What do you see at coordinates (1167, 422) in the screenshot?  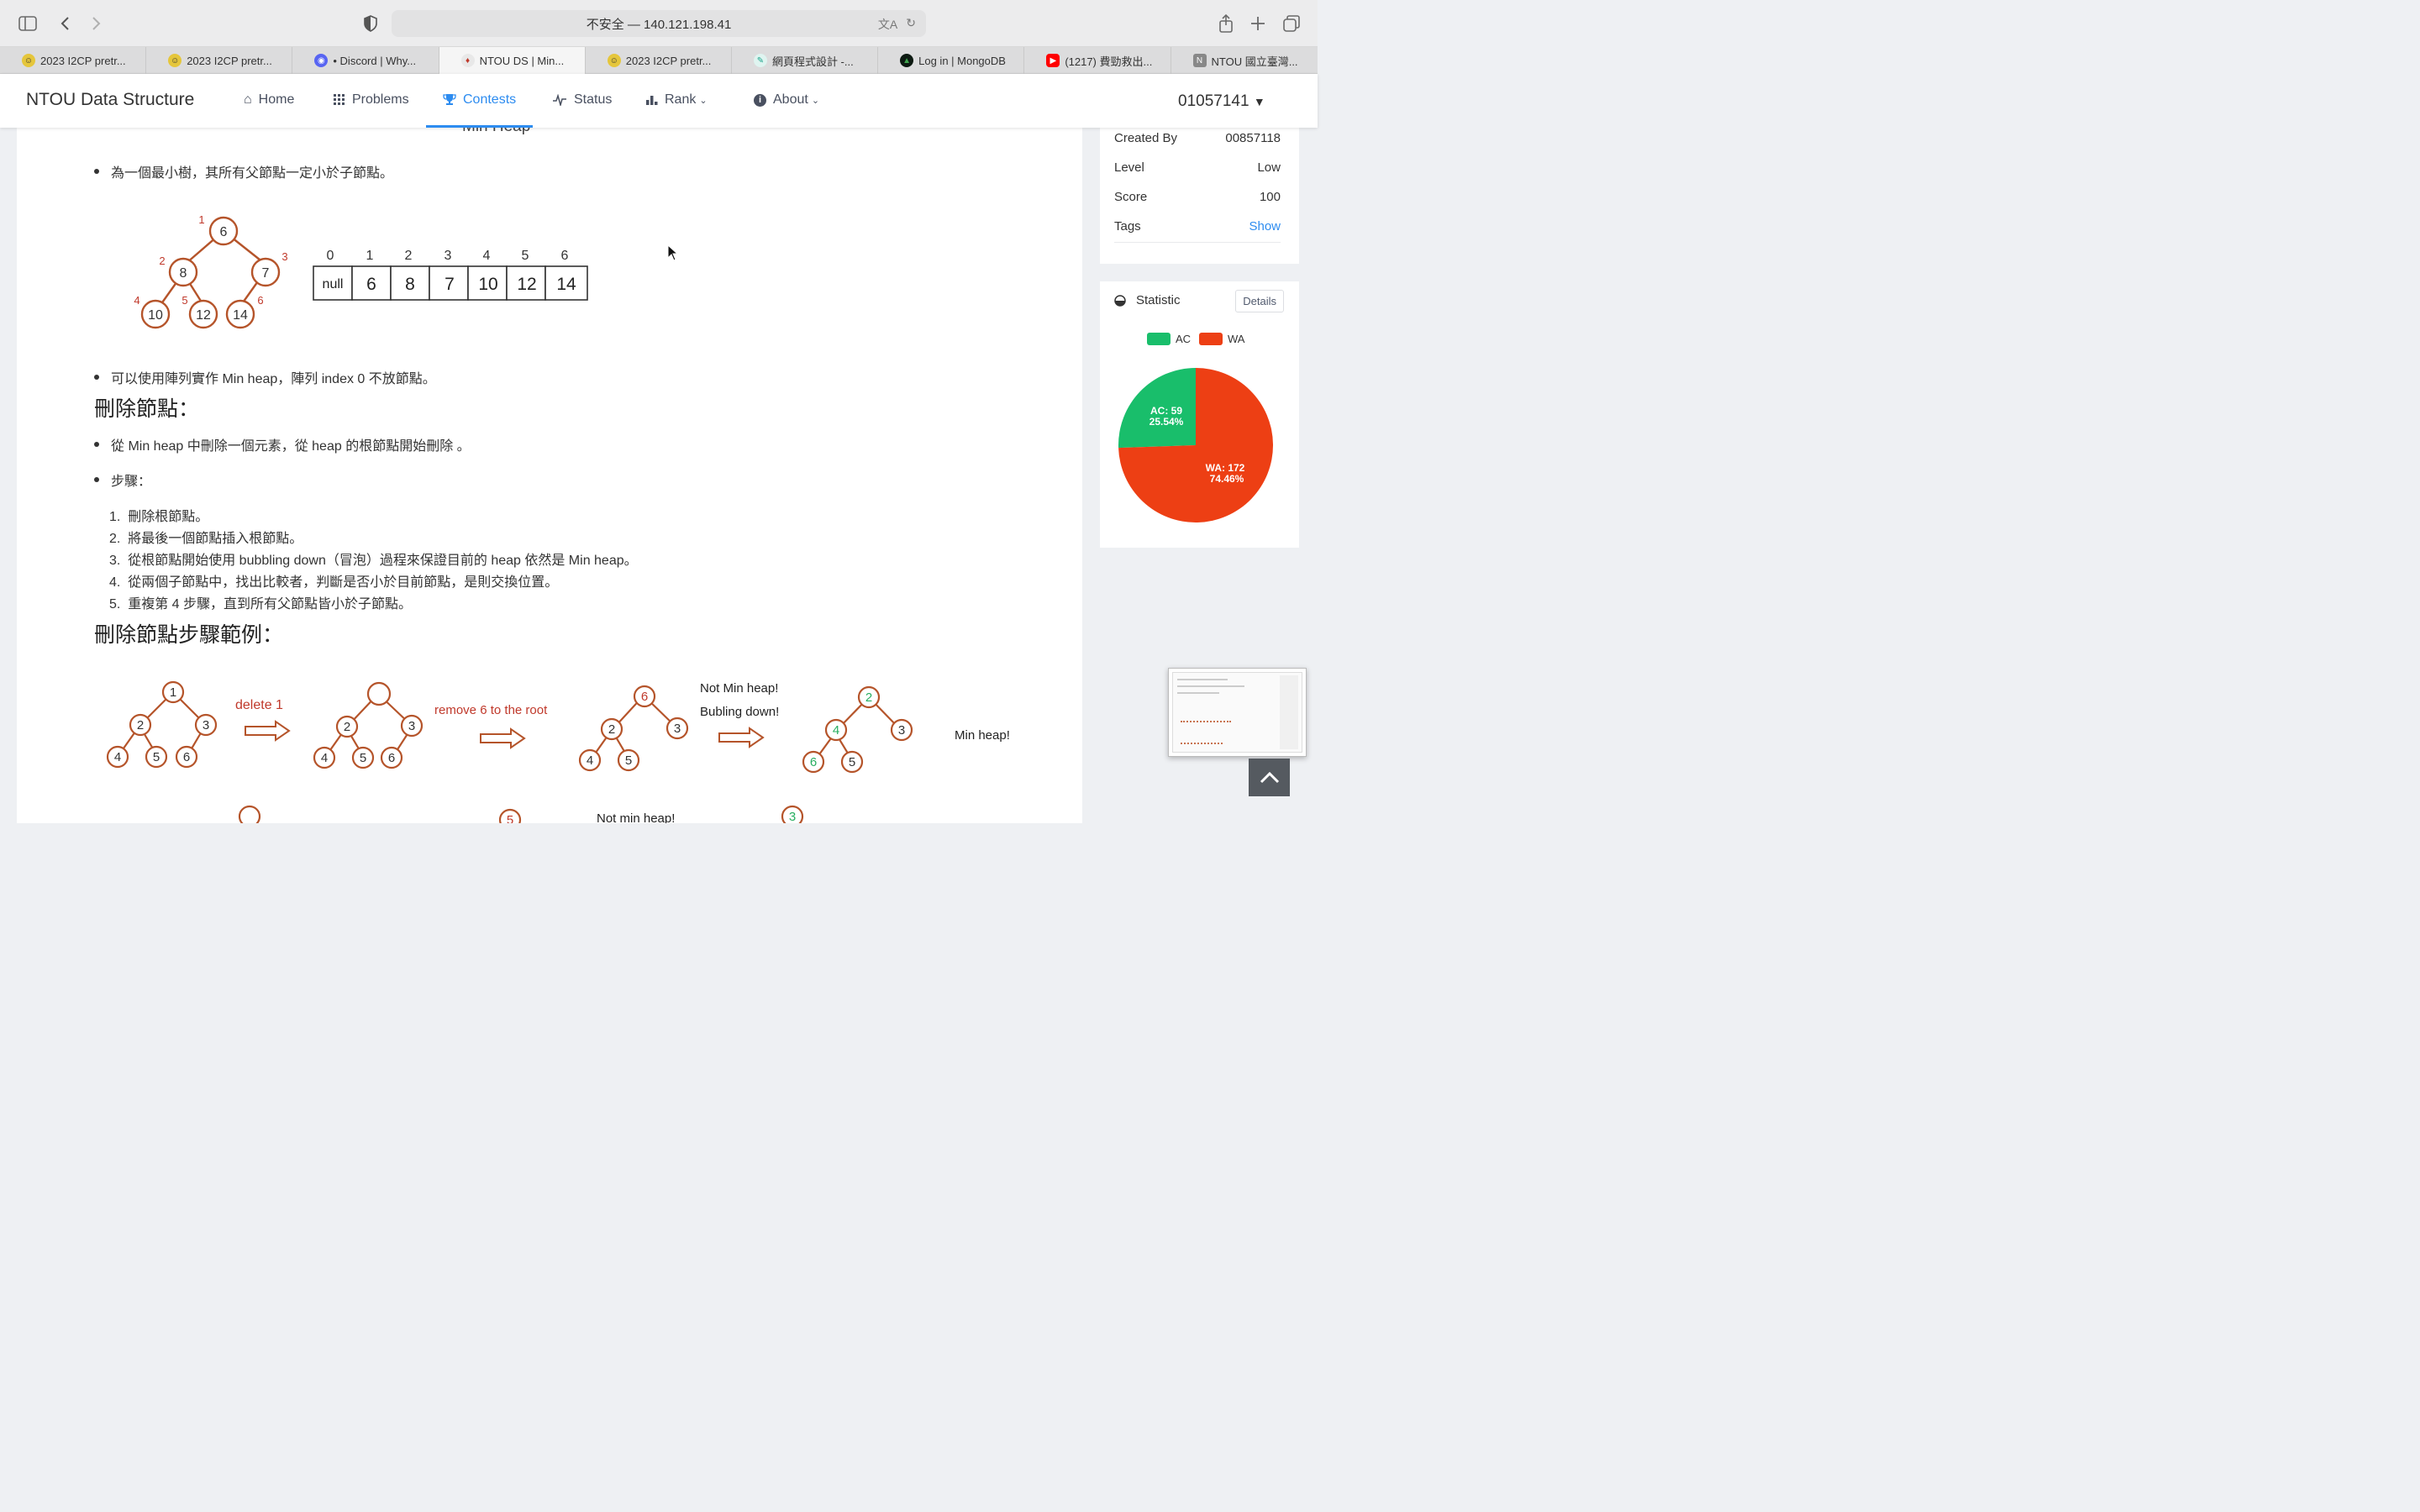 I see `pie-label-ac-percent: 25.54%` at bounding box center [1167, 422].